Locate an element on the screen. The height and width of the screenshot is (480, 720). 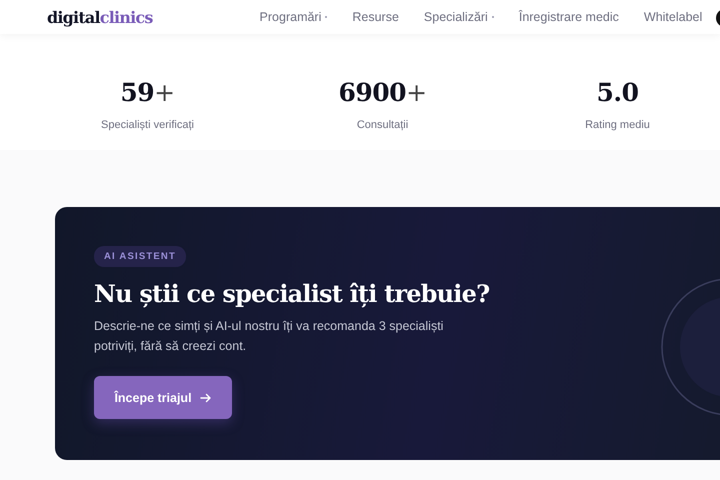
nav-link: Specializări is located at coordinates (459, 17).